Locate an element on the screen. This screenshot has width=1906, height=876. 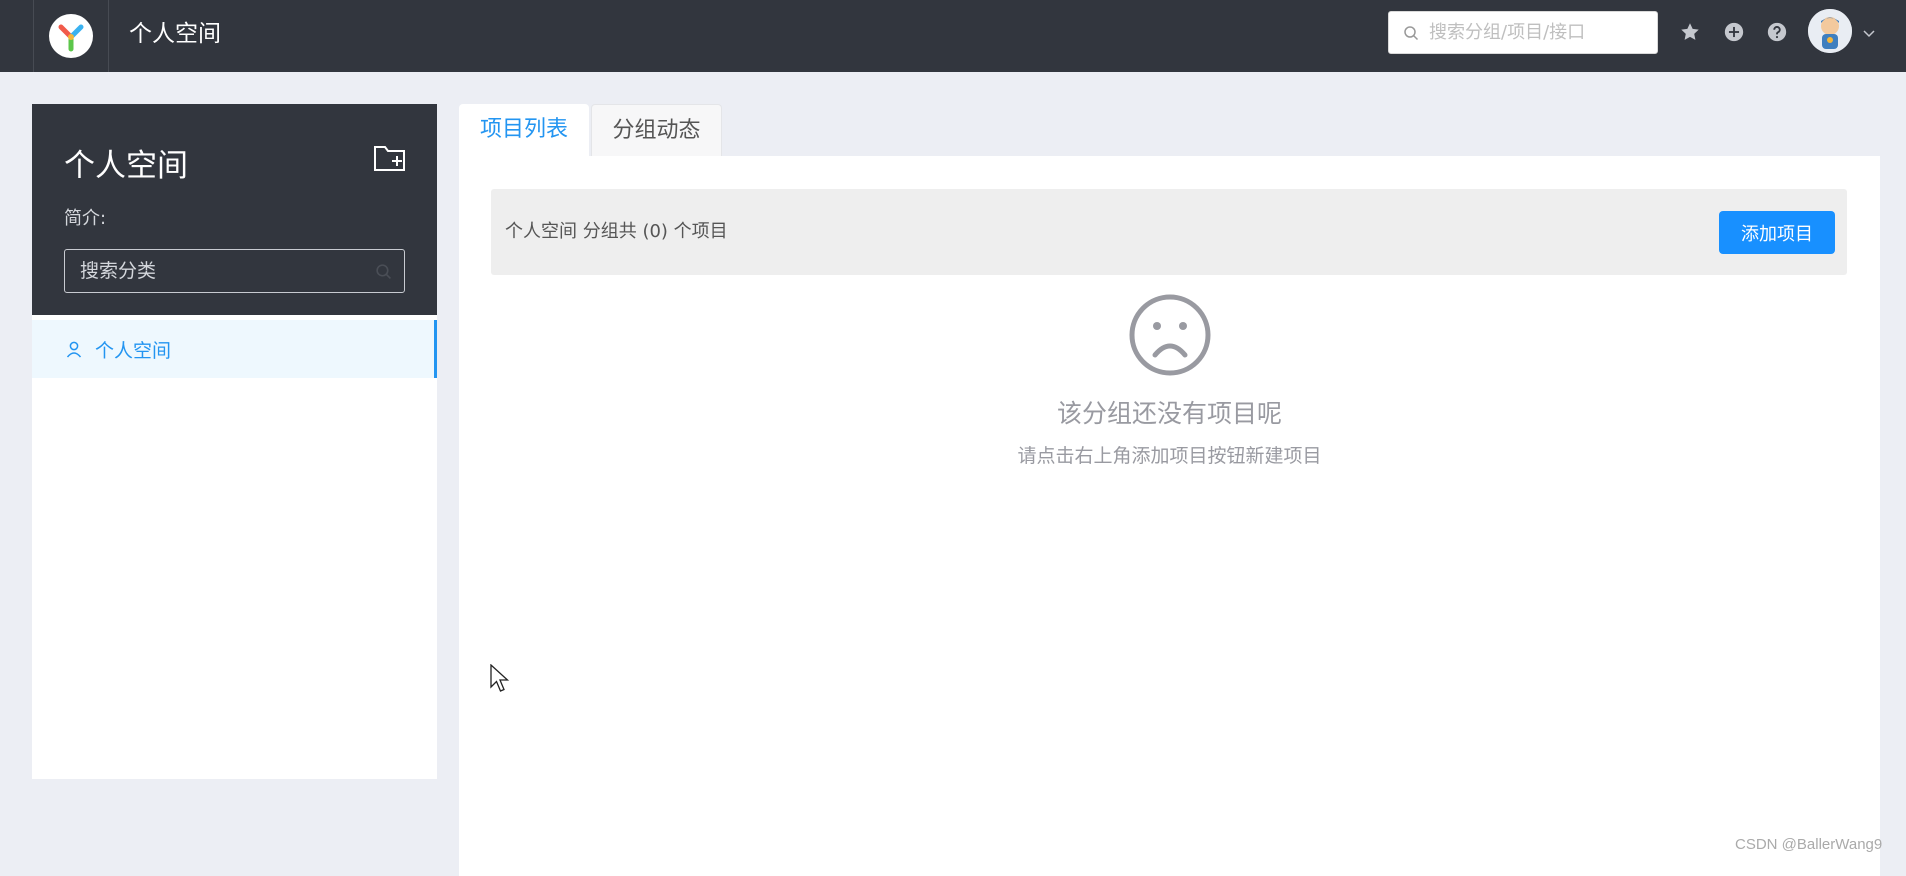
global-search is located at coordinates (1523, 32).